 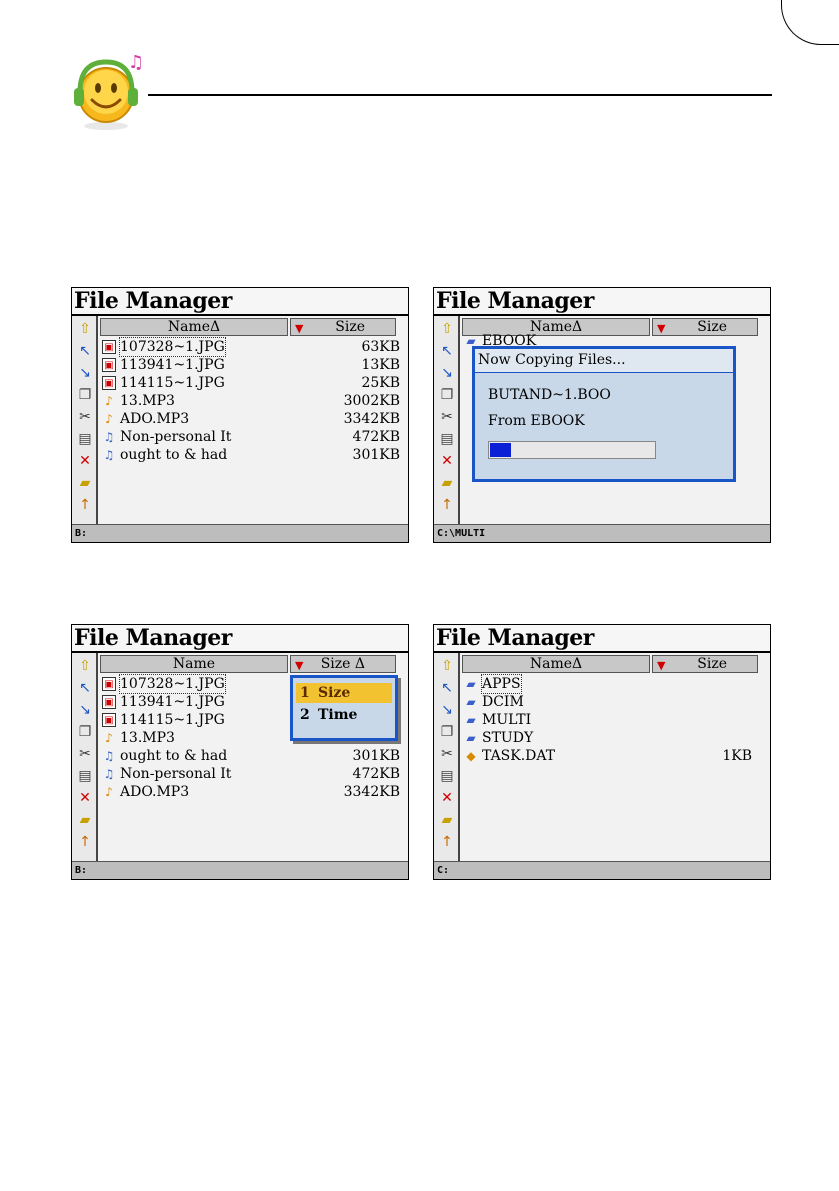 I want to click on side-toolbar: ⇧ ↖ ↘ ❐ ✂ ▤ ✕ ▰ ↑, so click(x=447, y=420).